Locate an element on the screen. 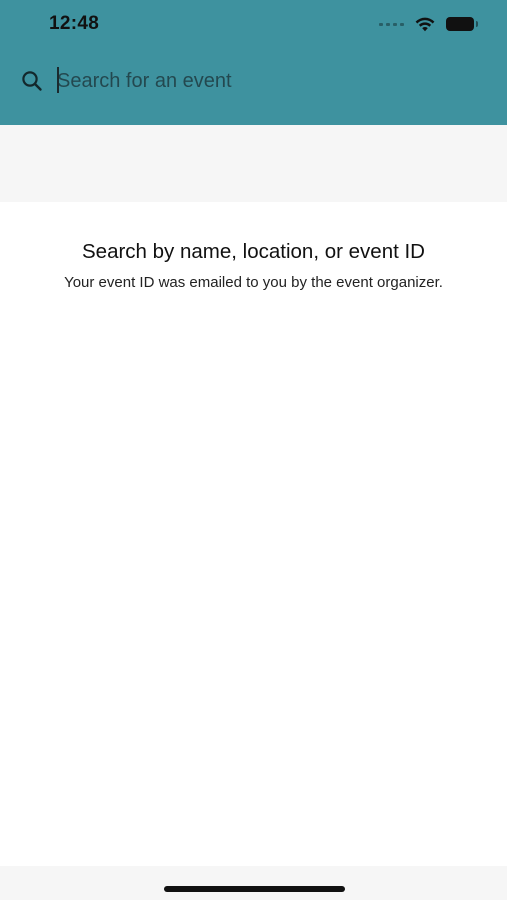  wifi-icon is located at coordinates (425, 24).